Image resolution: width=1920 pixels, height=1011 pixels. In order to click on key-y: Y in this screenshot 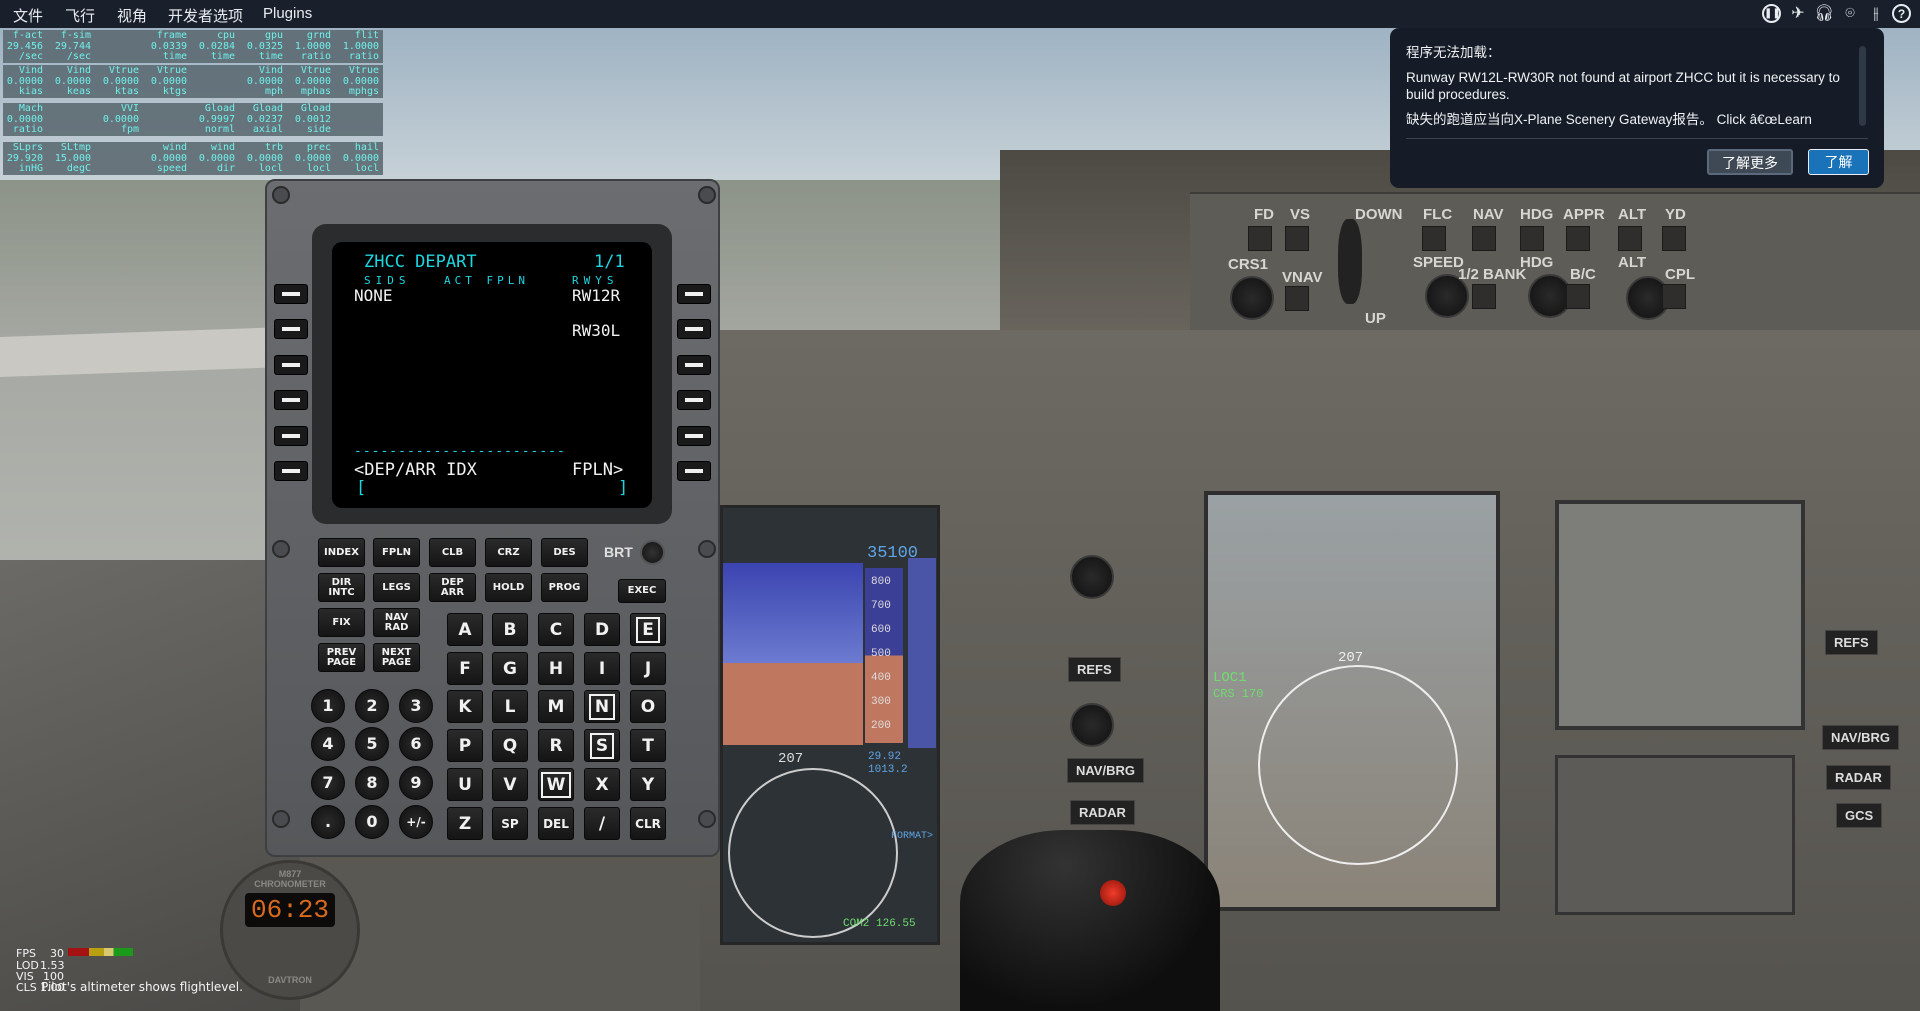, I will do `click(648, 784)`.